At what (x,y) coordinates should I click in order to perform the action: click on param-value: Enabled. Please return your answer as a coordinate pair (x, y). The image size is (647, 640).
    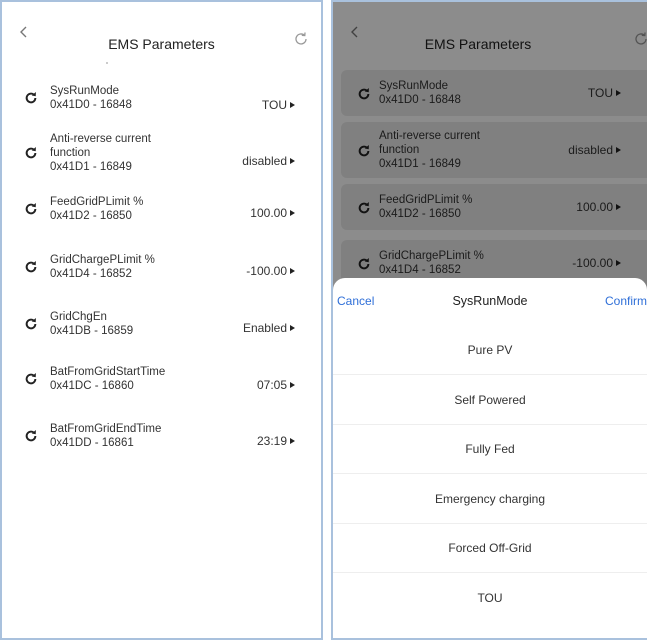
    Looking at the image, I should click on (264, 328).